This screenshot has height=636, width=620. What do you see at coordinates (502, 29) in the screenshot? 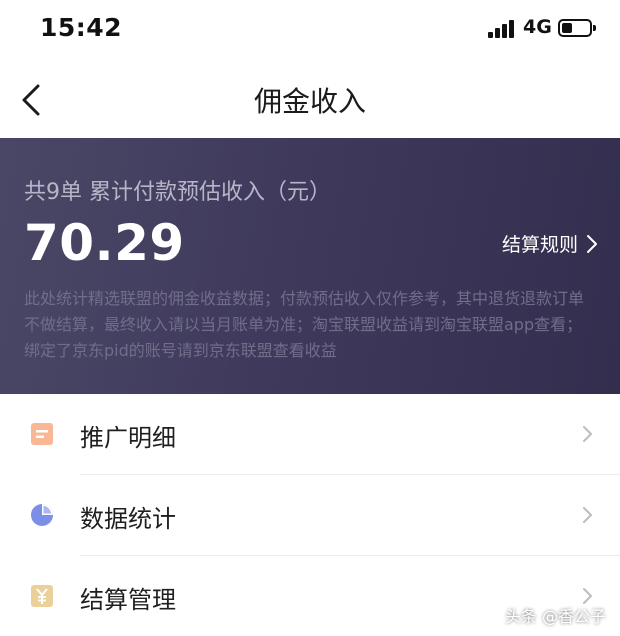
I see `cellular-signal-icon` at bounding box center [502, 29].